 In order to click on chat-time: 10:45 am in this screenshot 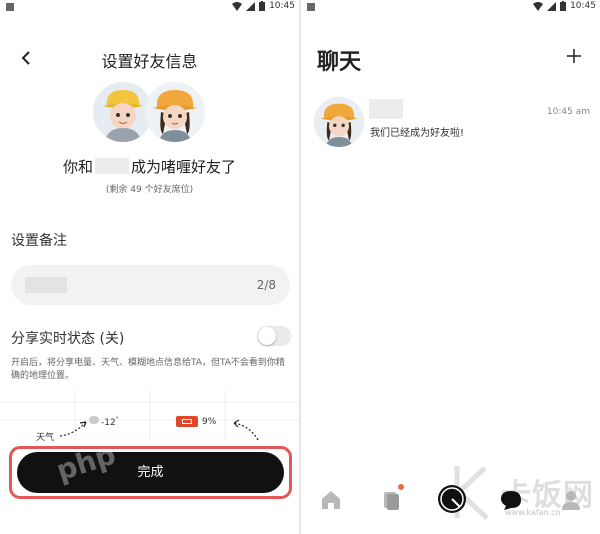, I will do `click(568, 112)`.